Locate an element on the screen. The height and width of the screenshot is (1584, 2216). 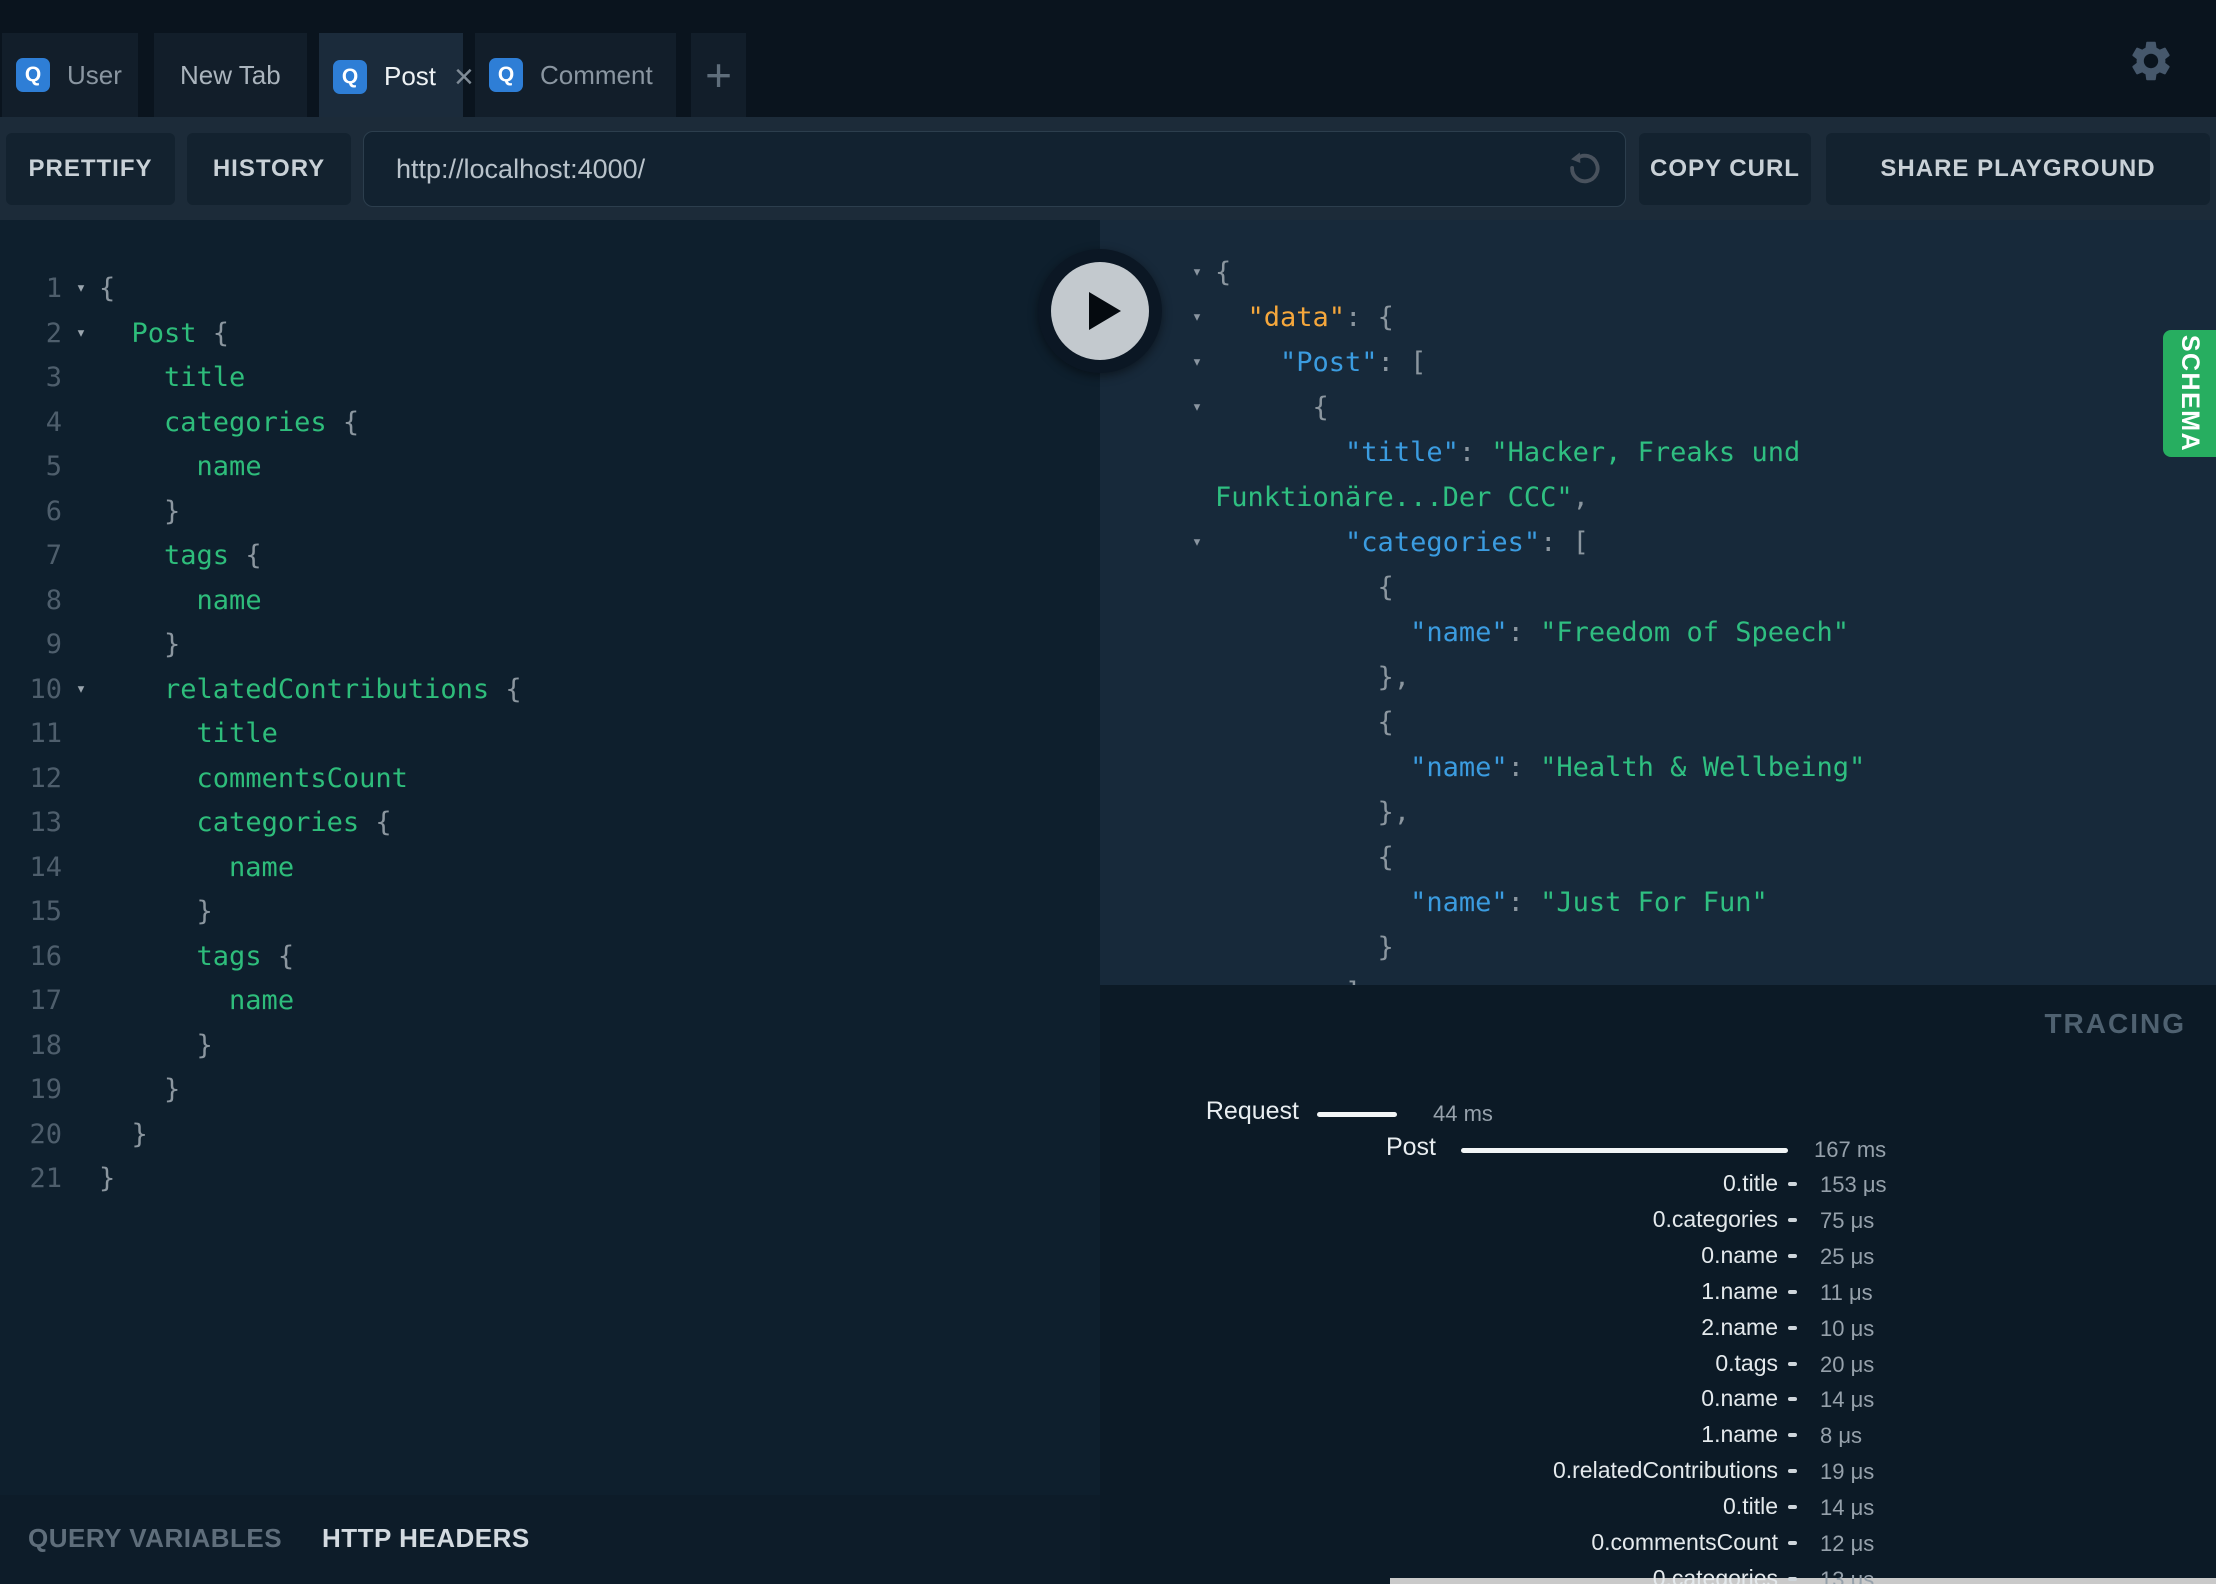
reload-schema-icon is located at coordinates (1584, 169).